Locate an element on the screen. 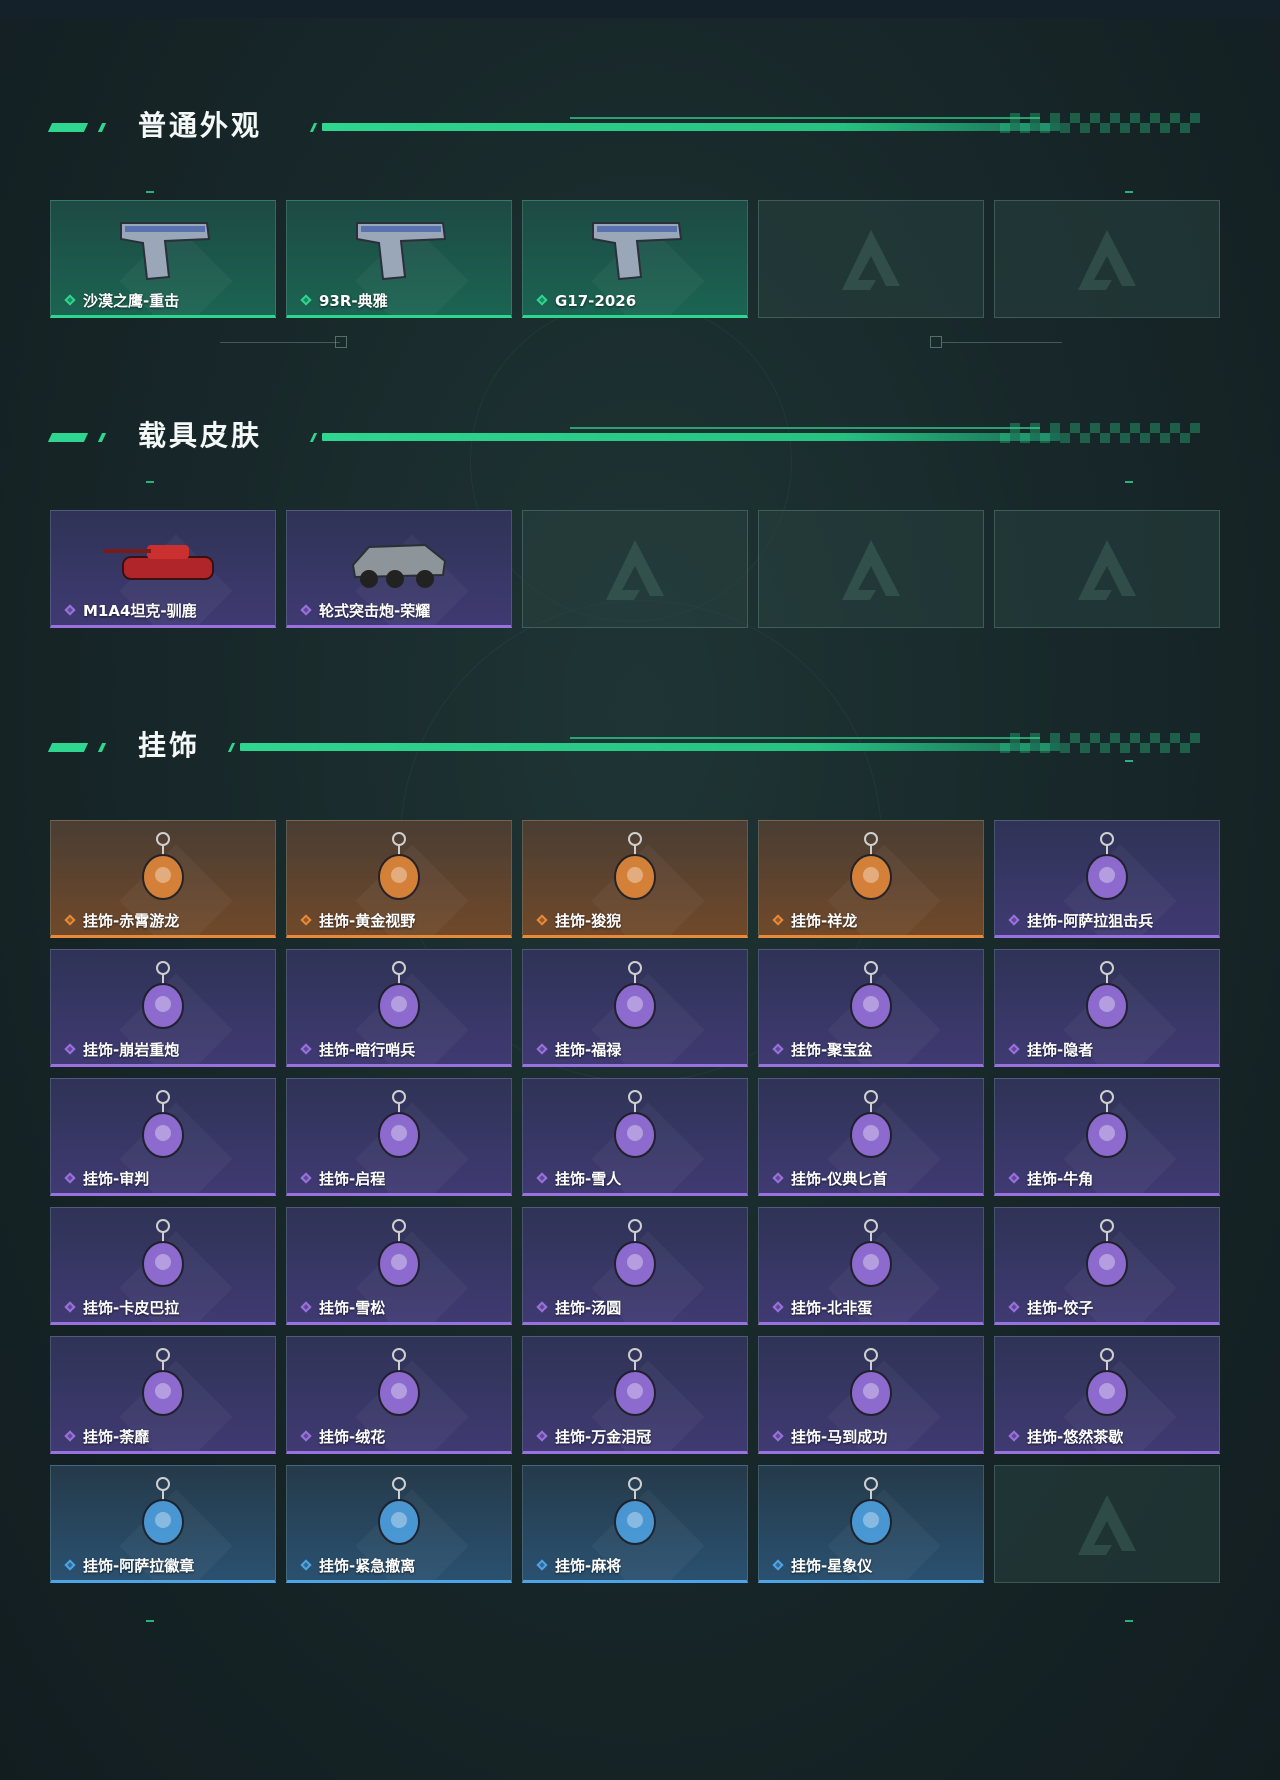 This screenshot has width=1280, height=1780. item-name: 挂饰-星象仪 is located at coordinates (832, 1566).